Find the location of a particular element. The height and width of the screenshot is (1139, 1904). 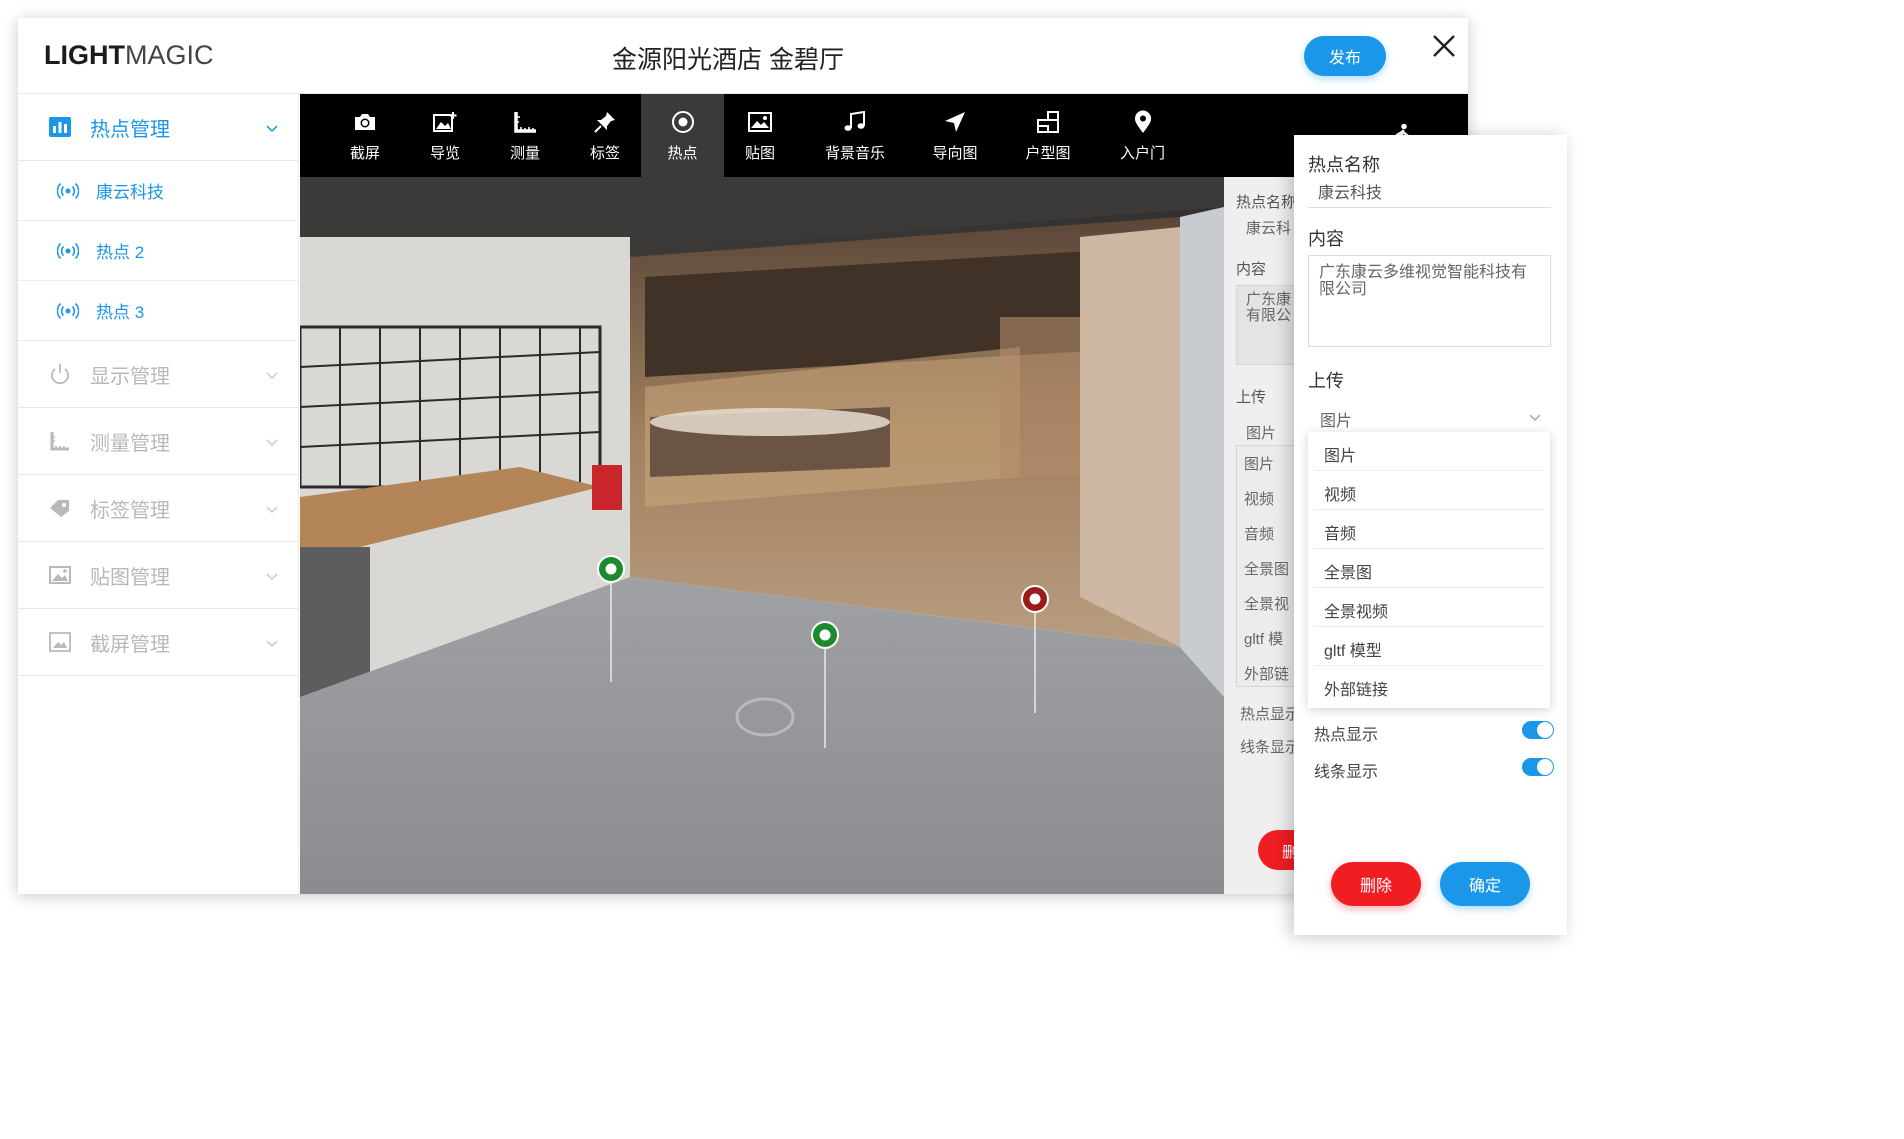

tool-guide: 导览 is located at coordinates (445, 135).